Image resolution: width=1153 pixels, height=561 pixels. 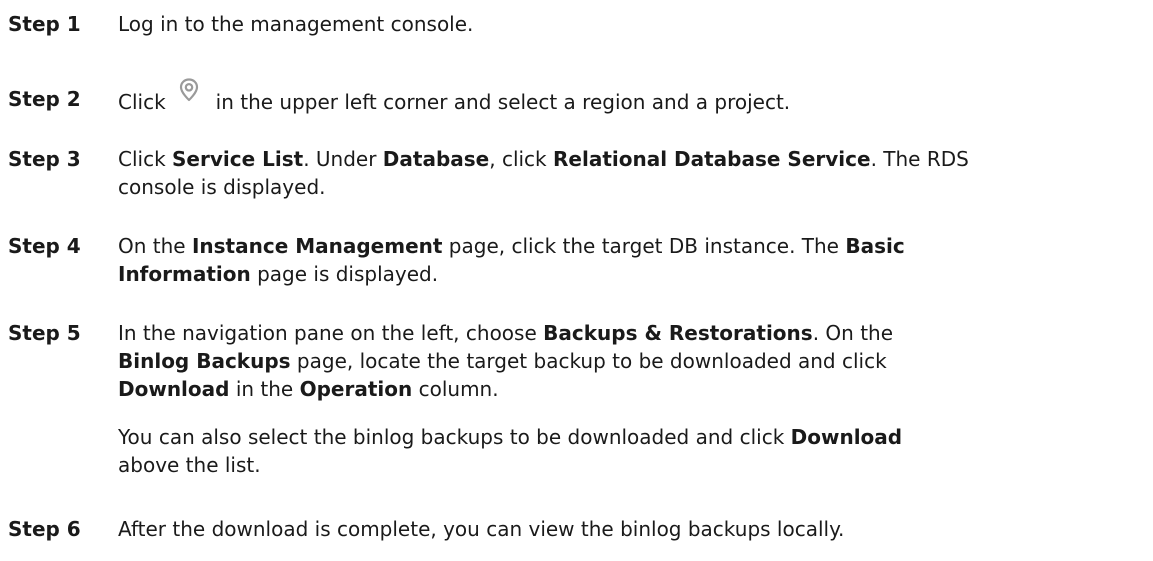 I want to click on step-text: Log in to the management console., so click(x=633, y=24).